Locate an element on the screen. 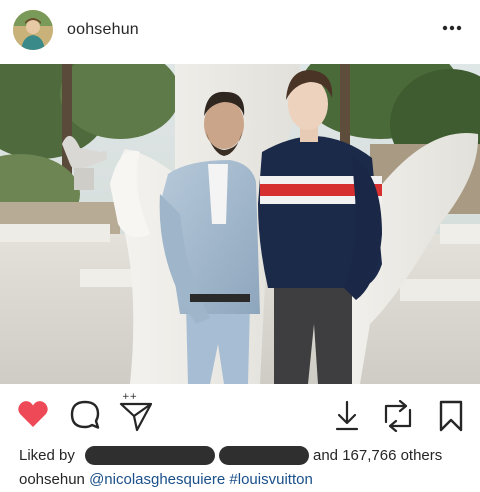 The width and height of the screenshot is (480, 492). caption-mention: @nicolasghesquiere is located at coordinates (157, 479).